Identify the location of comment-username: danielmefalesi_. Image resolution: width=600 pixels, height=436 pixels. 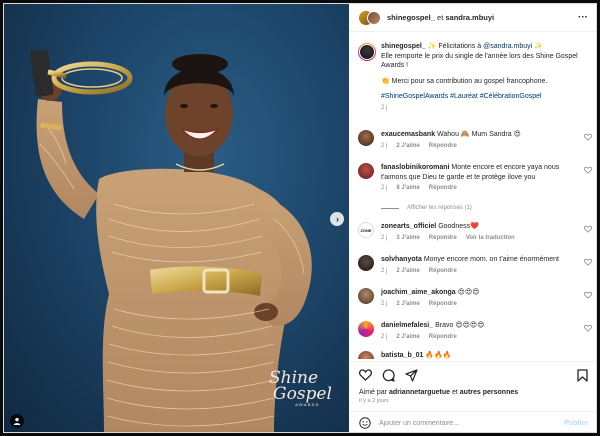
(407, 325).